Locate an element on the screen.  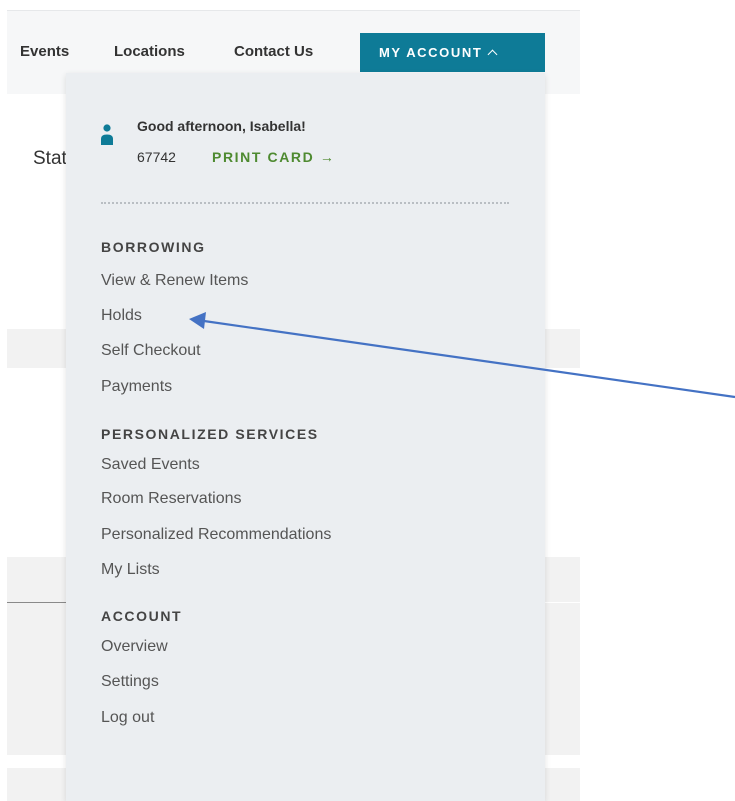
nav-link-contact-us: Contact Us is located at coordinates (273, 52).